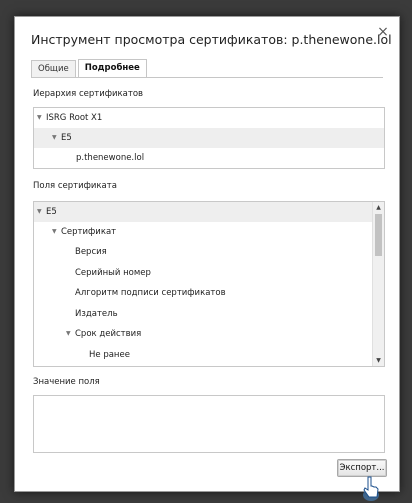 The width and height of the screenshot is (412, 503). Describe the element at coordinates (203, 334) in the screenshot. I see `field-item-validity: ▼ Срок действия` at that location.